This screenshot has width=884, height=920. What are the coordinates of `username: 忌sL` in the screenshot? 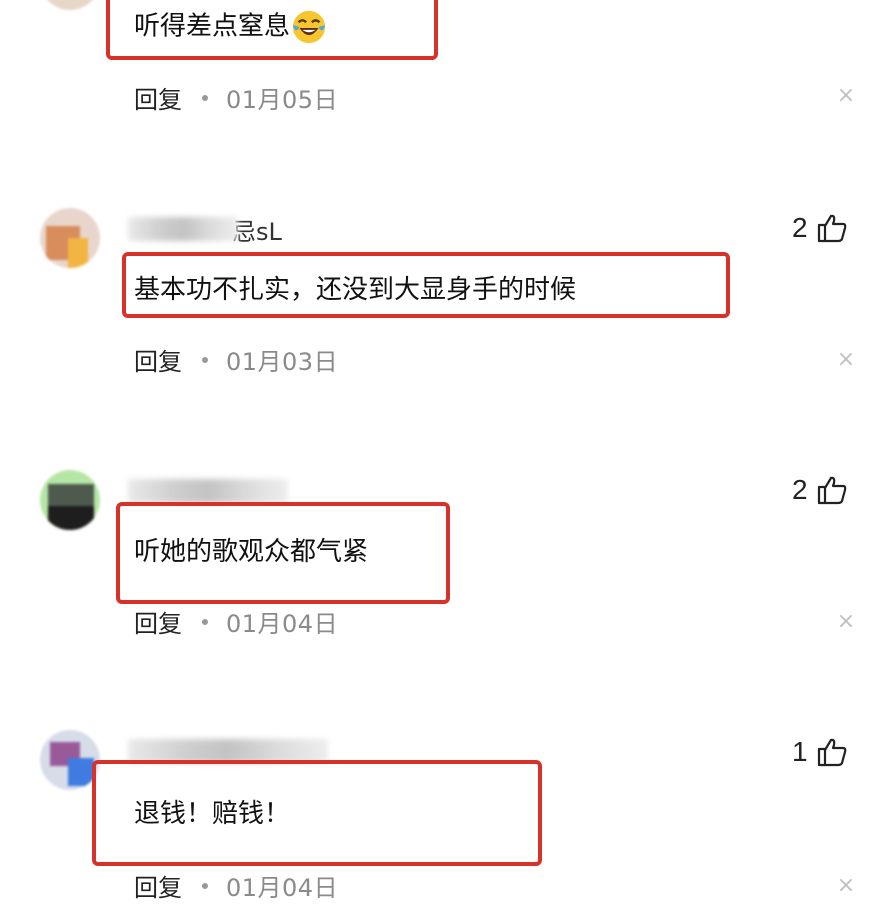 It's located at (205, 230).